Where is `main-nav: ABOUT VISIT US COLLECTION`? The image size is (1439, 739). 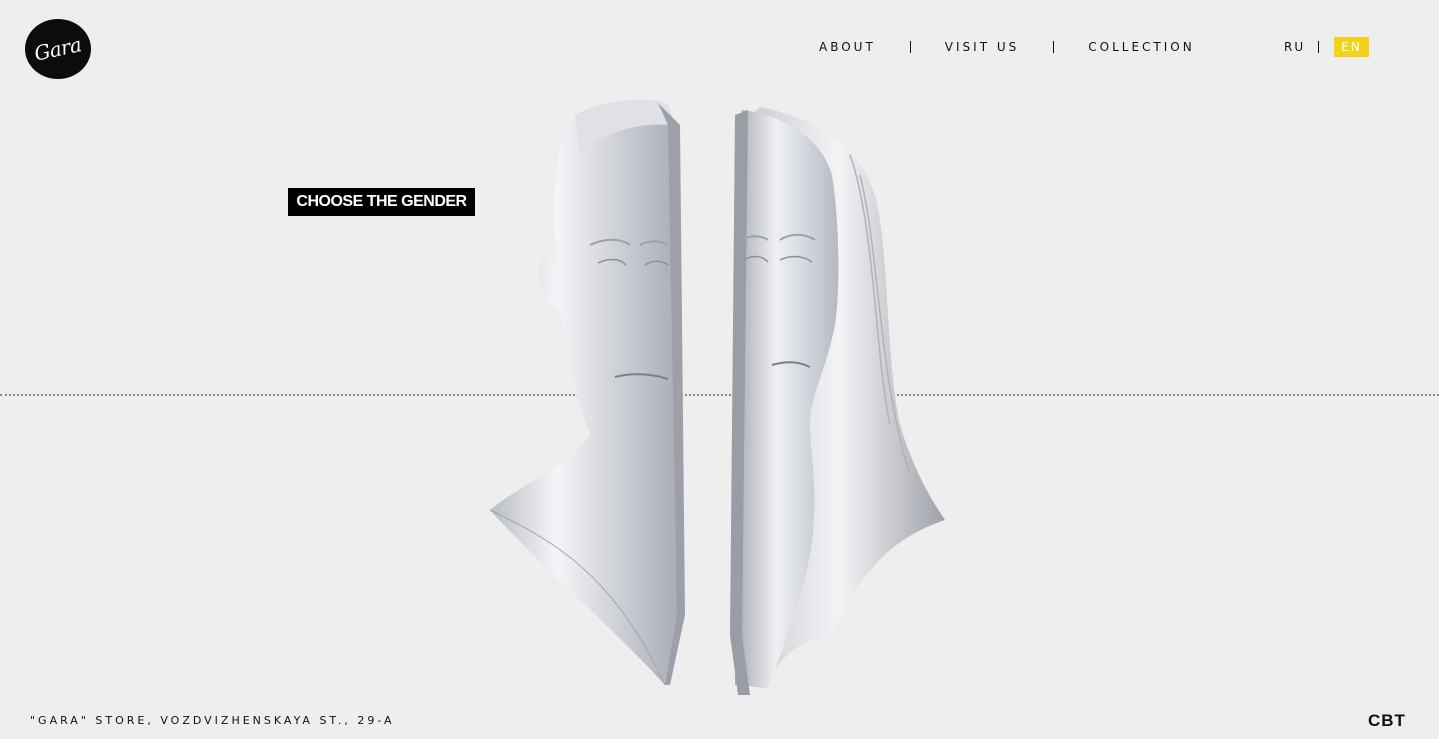
main-nav: ABOUT VISIT US COLLECTION is located at coordinates (1007, 47).